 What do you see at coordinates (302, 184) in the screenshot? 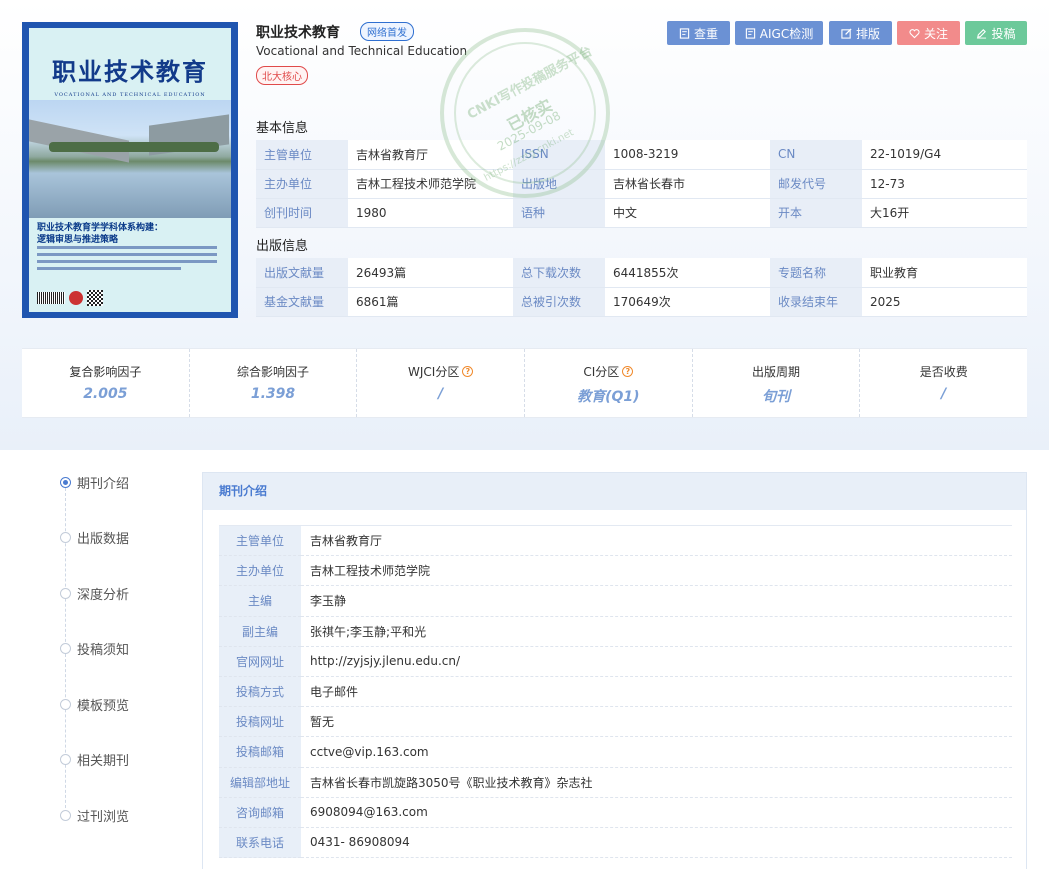
I see `info-key: 主办单位` at bounding box center [302, 184].